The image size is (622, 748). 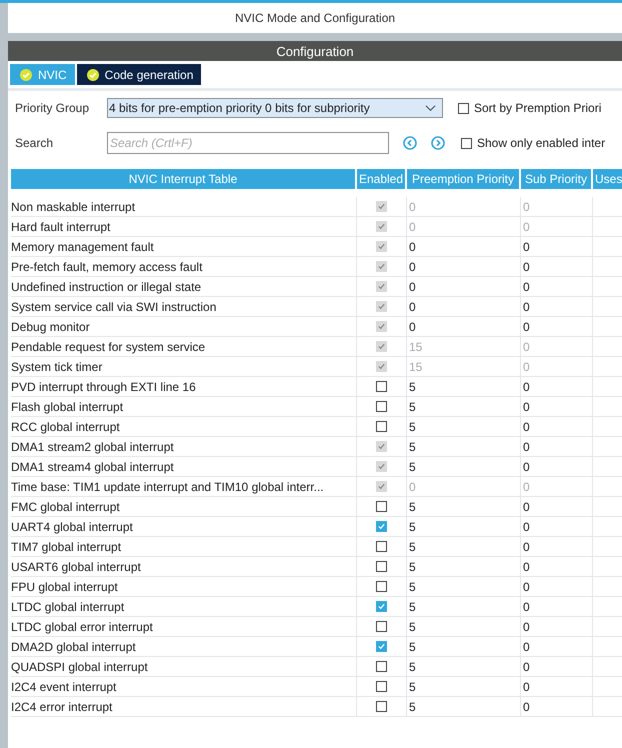 What do you see at coordinates (184, 546) in the screenshot?
I see `interrupt-name-cell: TIM7 global interrupt` at bounding box center [184, 546].